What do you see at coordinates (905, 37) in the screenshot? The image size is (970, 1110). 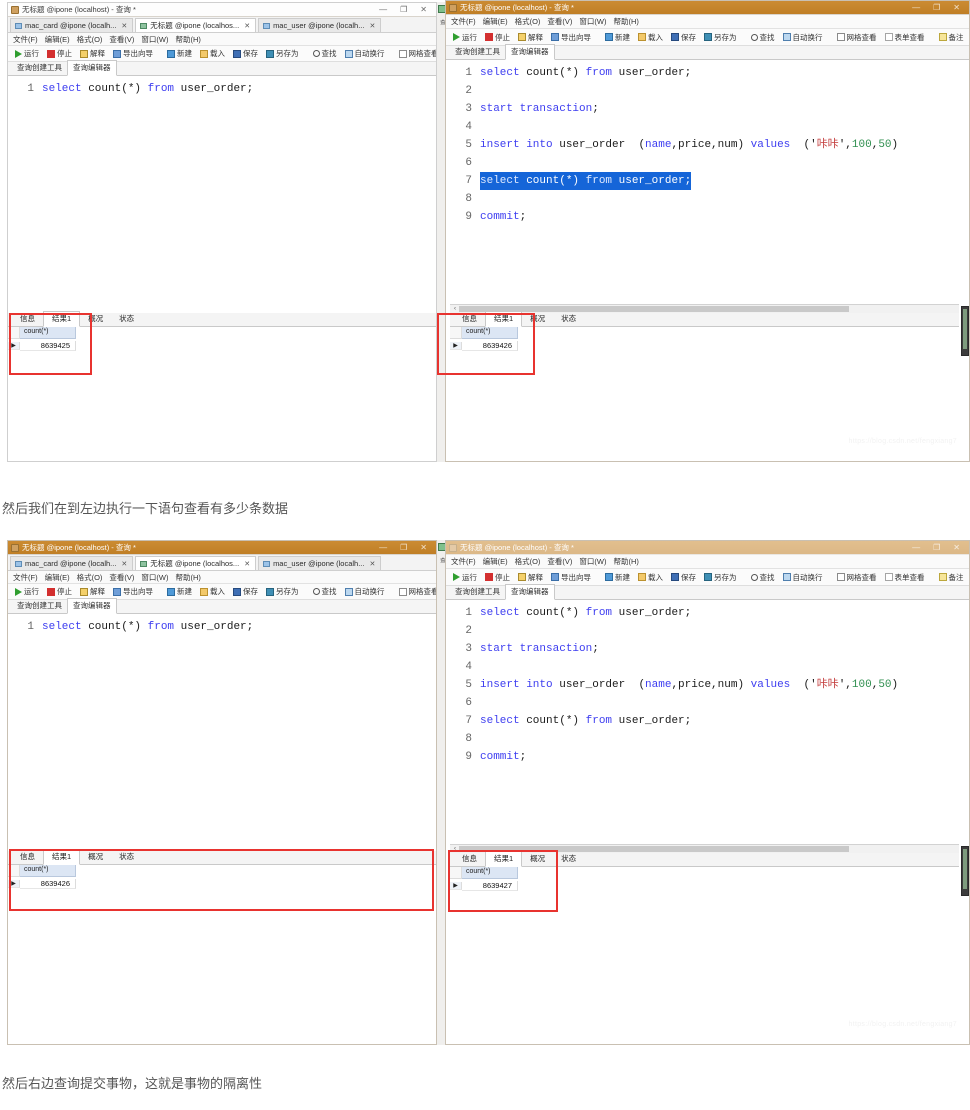 I see `form-view-button: 表单查看` at bounding box center [905, 37].